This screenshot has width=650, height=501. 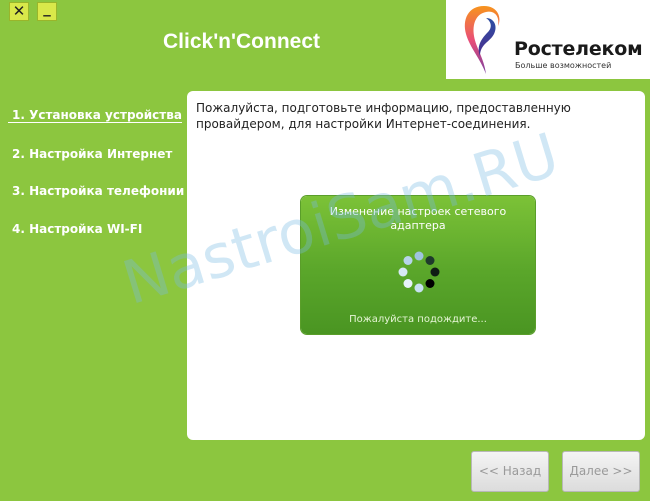 I want to click on rostelecom-logo-icon, so click(x=482, y=40).